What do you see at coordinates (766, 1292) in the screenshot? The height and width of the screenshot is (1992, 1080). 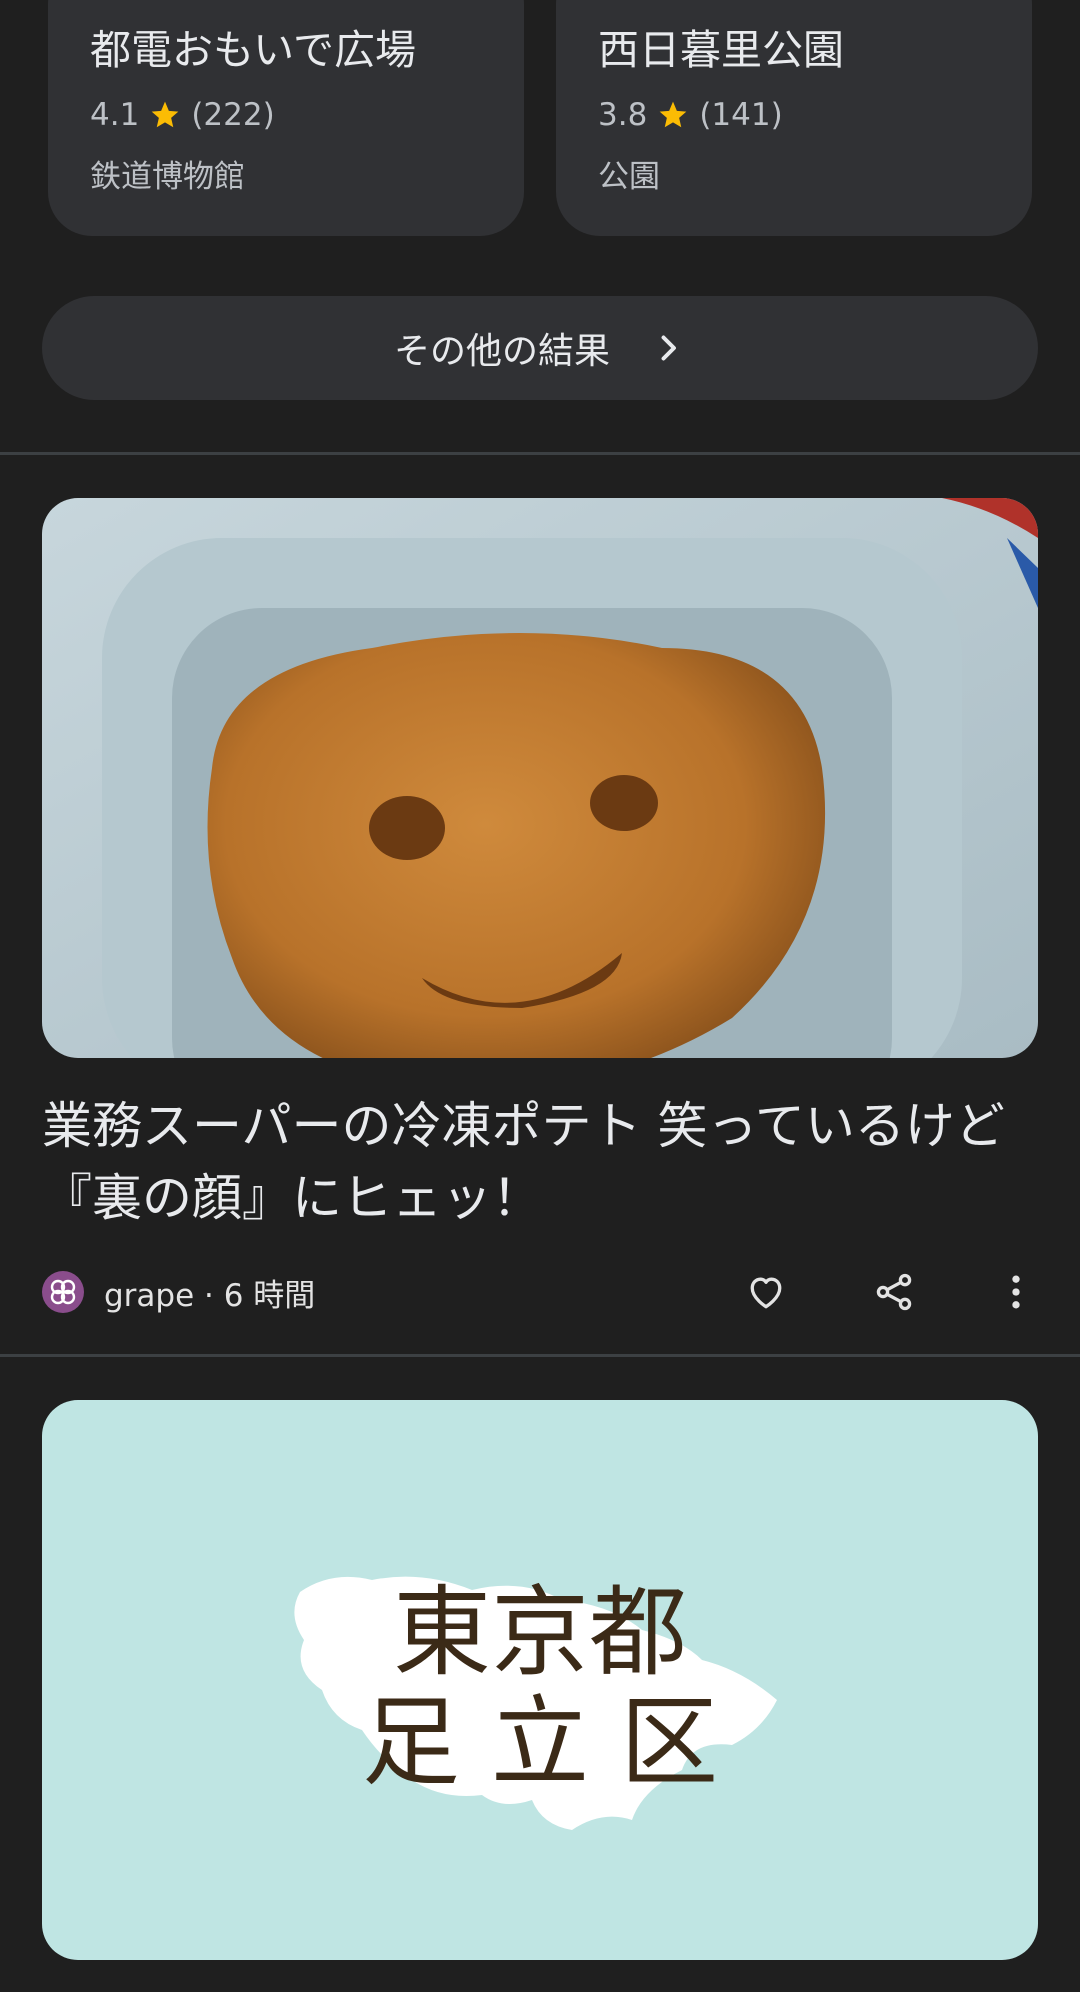 I see `heart-icon` at bounding box center [766, 1292].